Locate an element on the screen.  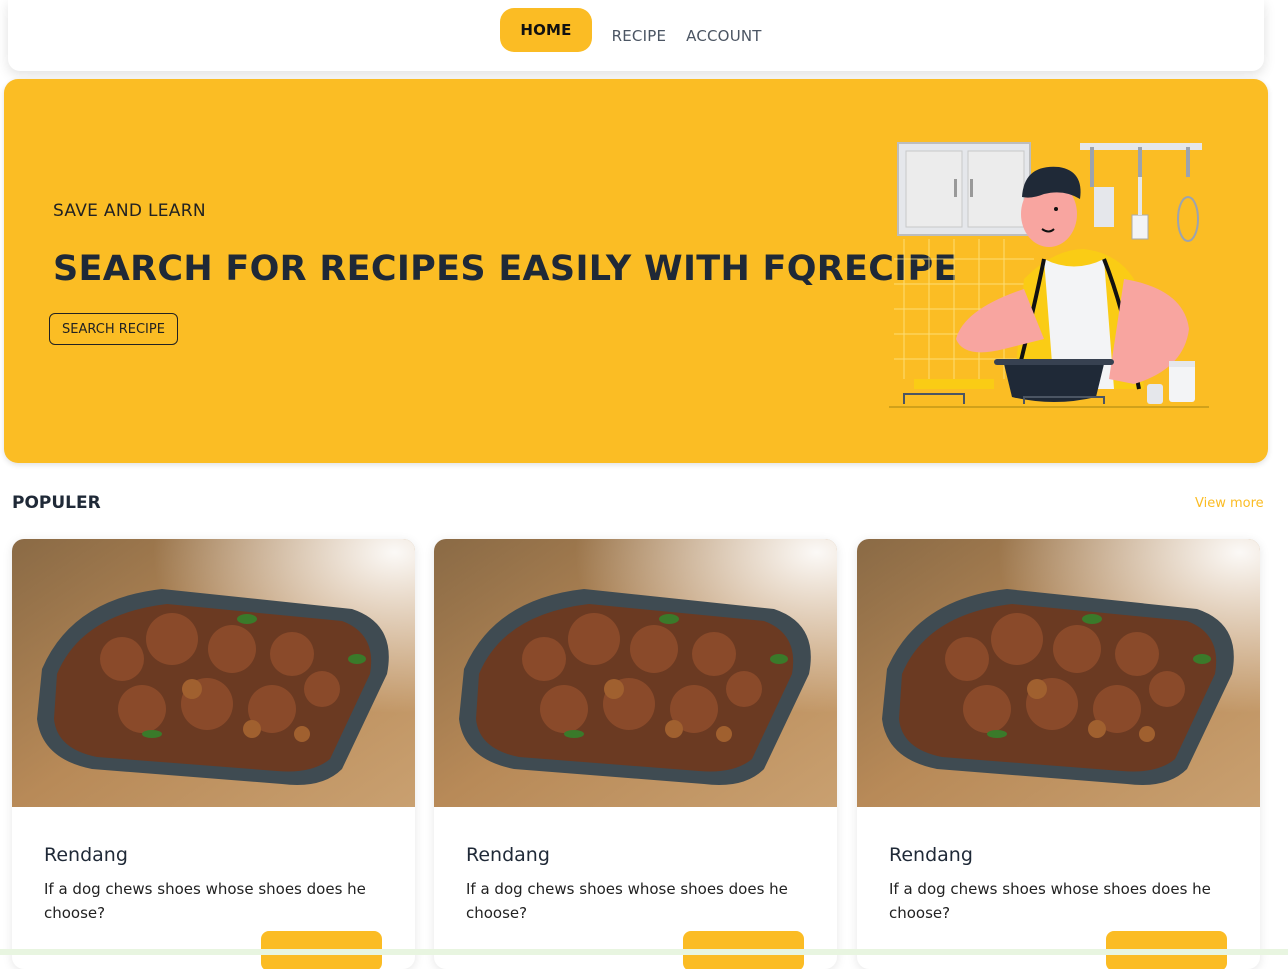
section-title-popular: POPULER is located at coordinates (56, 503).